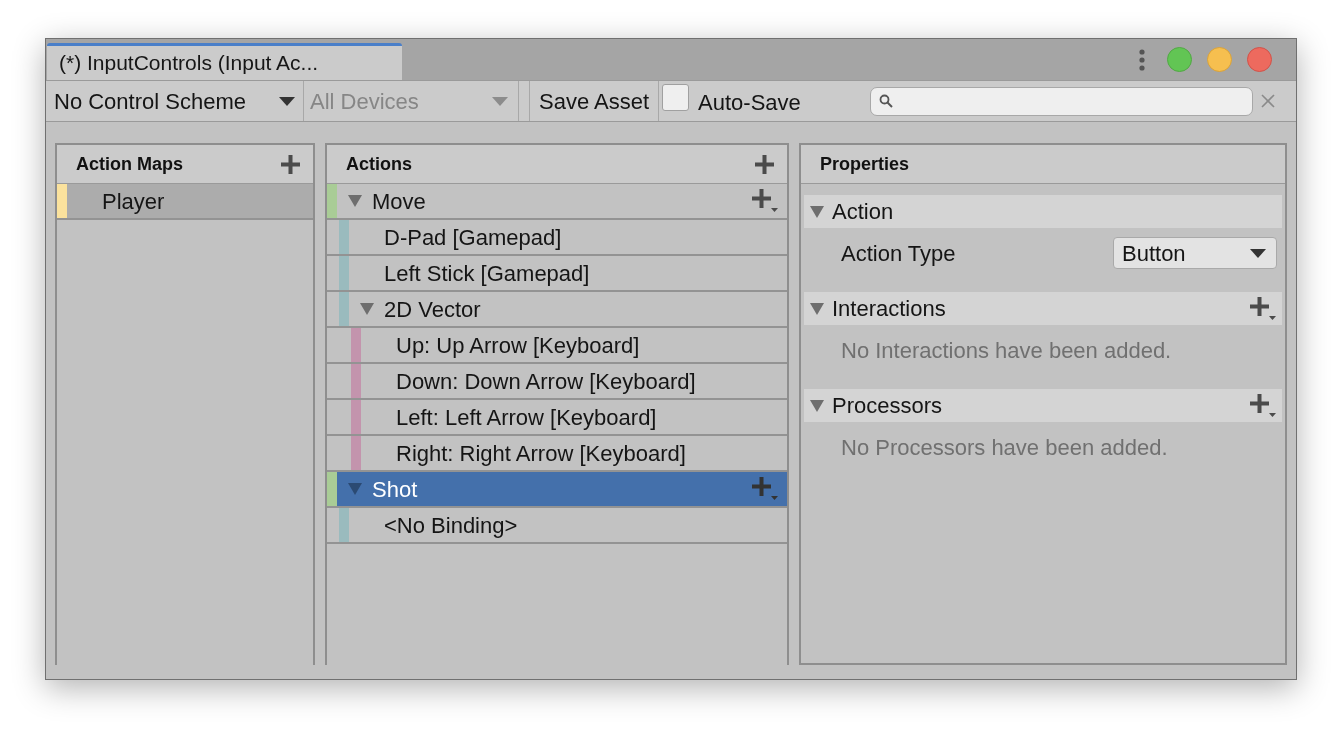 The height and width of the screenshot is (734, 1342). I want to click on control-scheme-dropdown: No Control Scheme, so click(175, 101).